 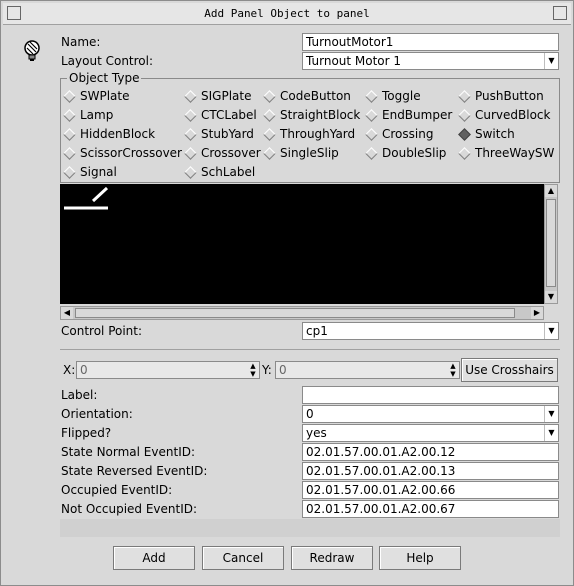 I want to click on state-normal-field: 02.01.57.00.01.A2.00.12, so click(x=430, y=452).